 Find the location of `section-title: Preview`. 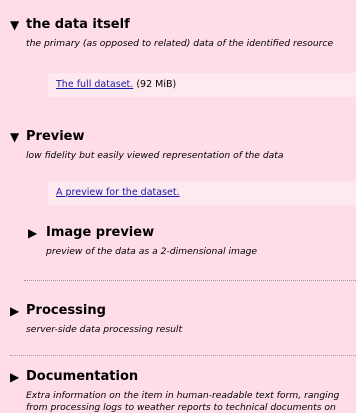

section-title: Preview is located at coordinates (55, 136).